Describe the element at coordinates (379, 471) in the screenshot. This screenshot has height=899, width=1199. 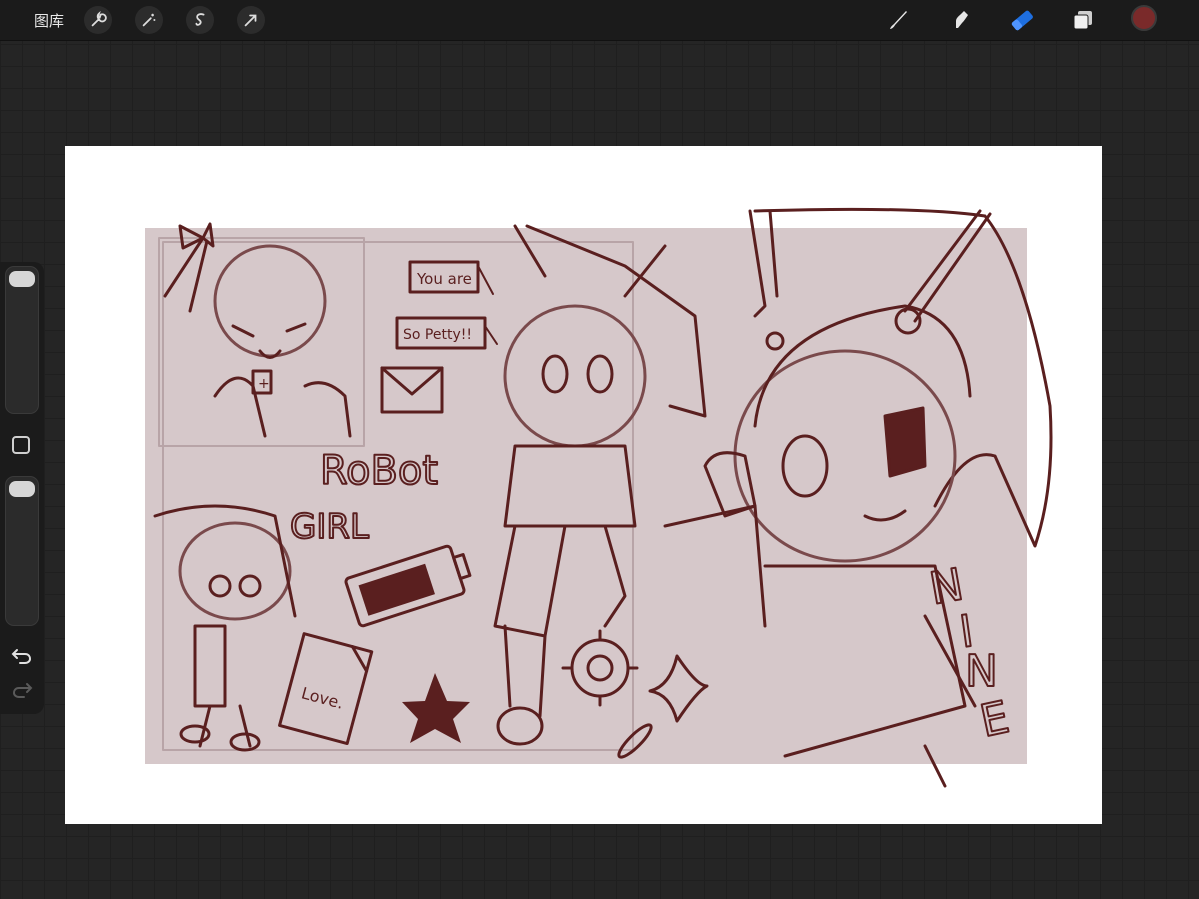
I see `robot-text: RoBot` at that location.